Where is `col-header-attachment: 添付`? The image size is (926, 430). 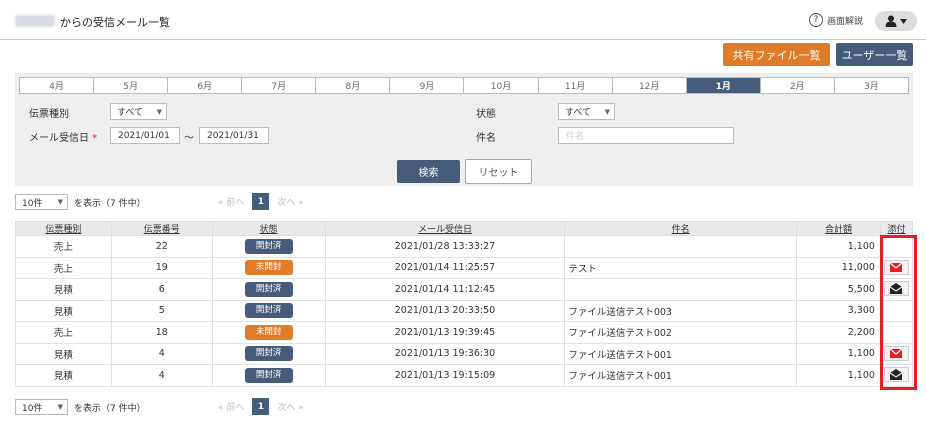
col-header-attachment: 添付 is located at coordinates (896, 228).